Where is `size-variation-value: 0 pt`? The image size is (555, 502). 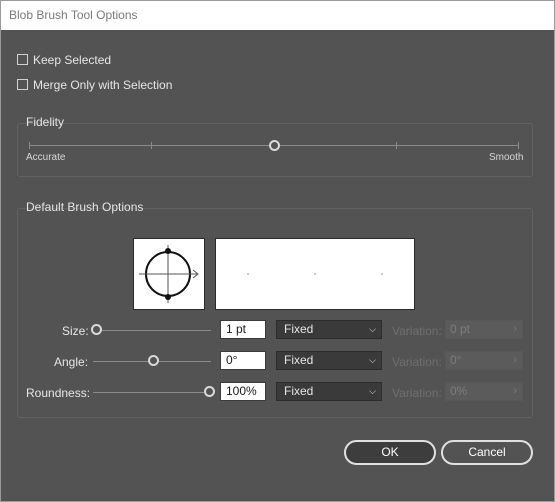
size-variation-value: 0 pt is located at coordinates (460, 329).